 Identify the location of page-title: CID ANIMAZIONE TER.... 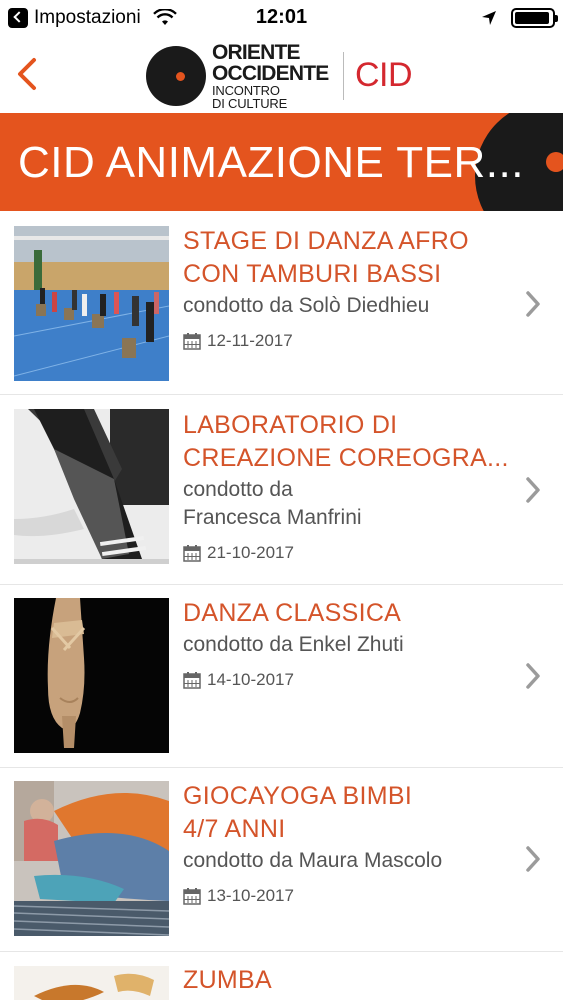
(271, 162).